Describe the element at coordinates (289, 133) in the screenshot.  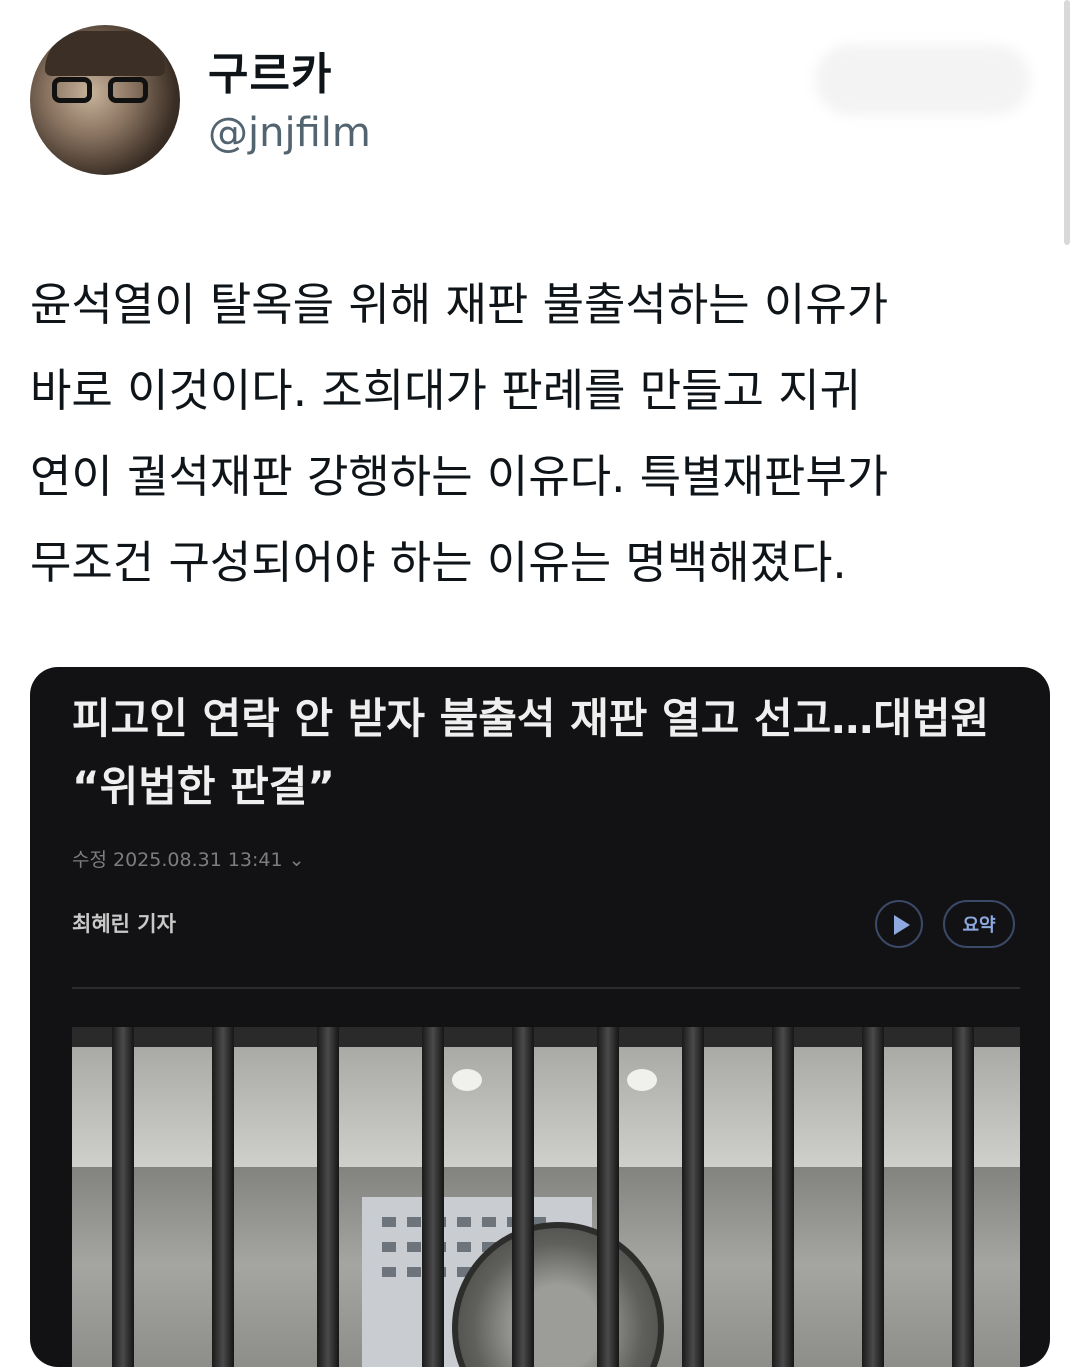
I see `user-handle: @jnjfilm` at that location.